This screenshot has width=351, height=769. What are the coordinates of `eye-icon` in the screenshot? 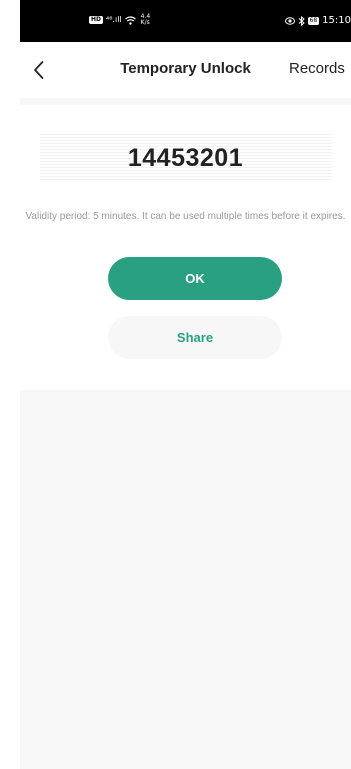 It's located at (289, 21).